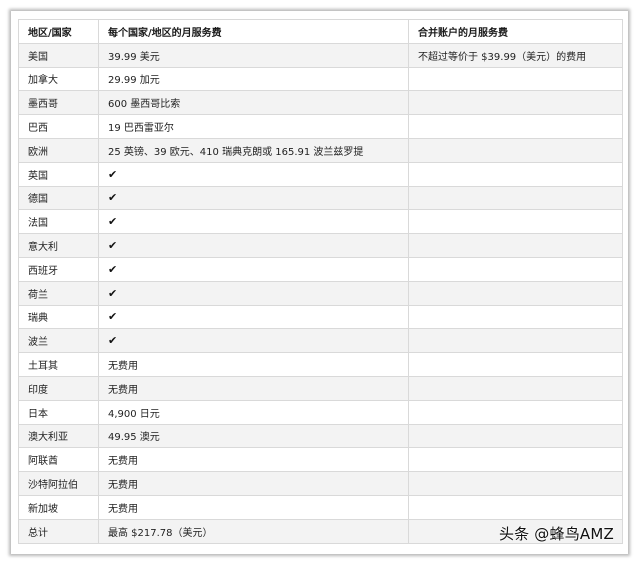 The image size is (640, 564). What do you see at coordinates (58, 531) in the screenshot?
I see `region-cell: 总计` at bounding box center [58, 531].